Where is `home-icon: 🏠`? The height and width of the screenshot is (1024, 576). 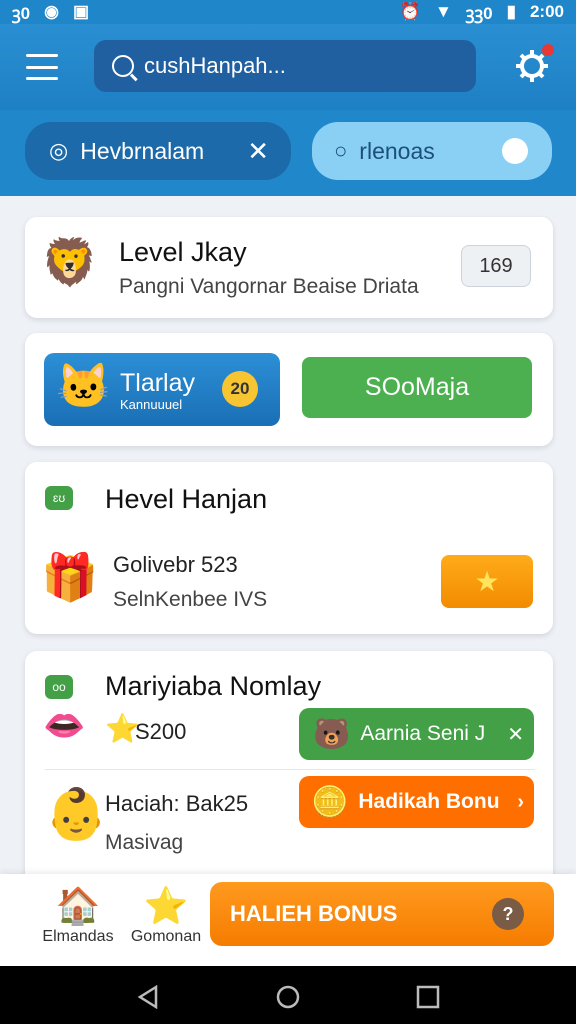
home-icon: 🏠 is located at coordinates (78, 905).